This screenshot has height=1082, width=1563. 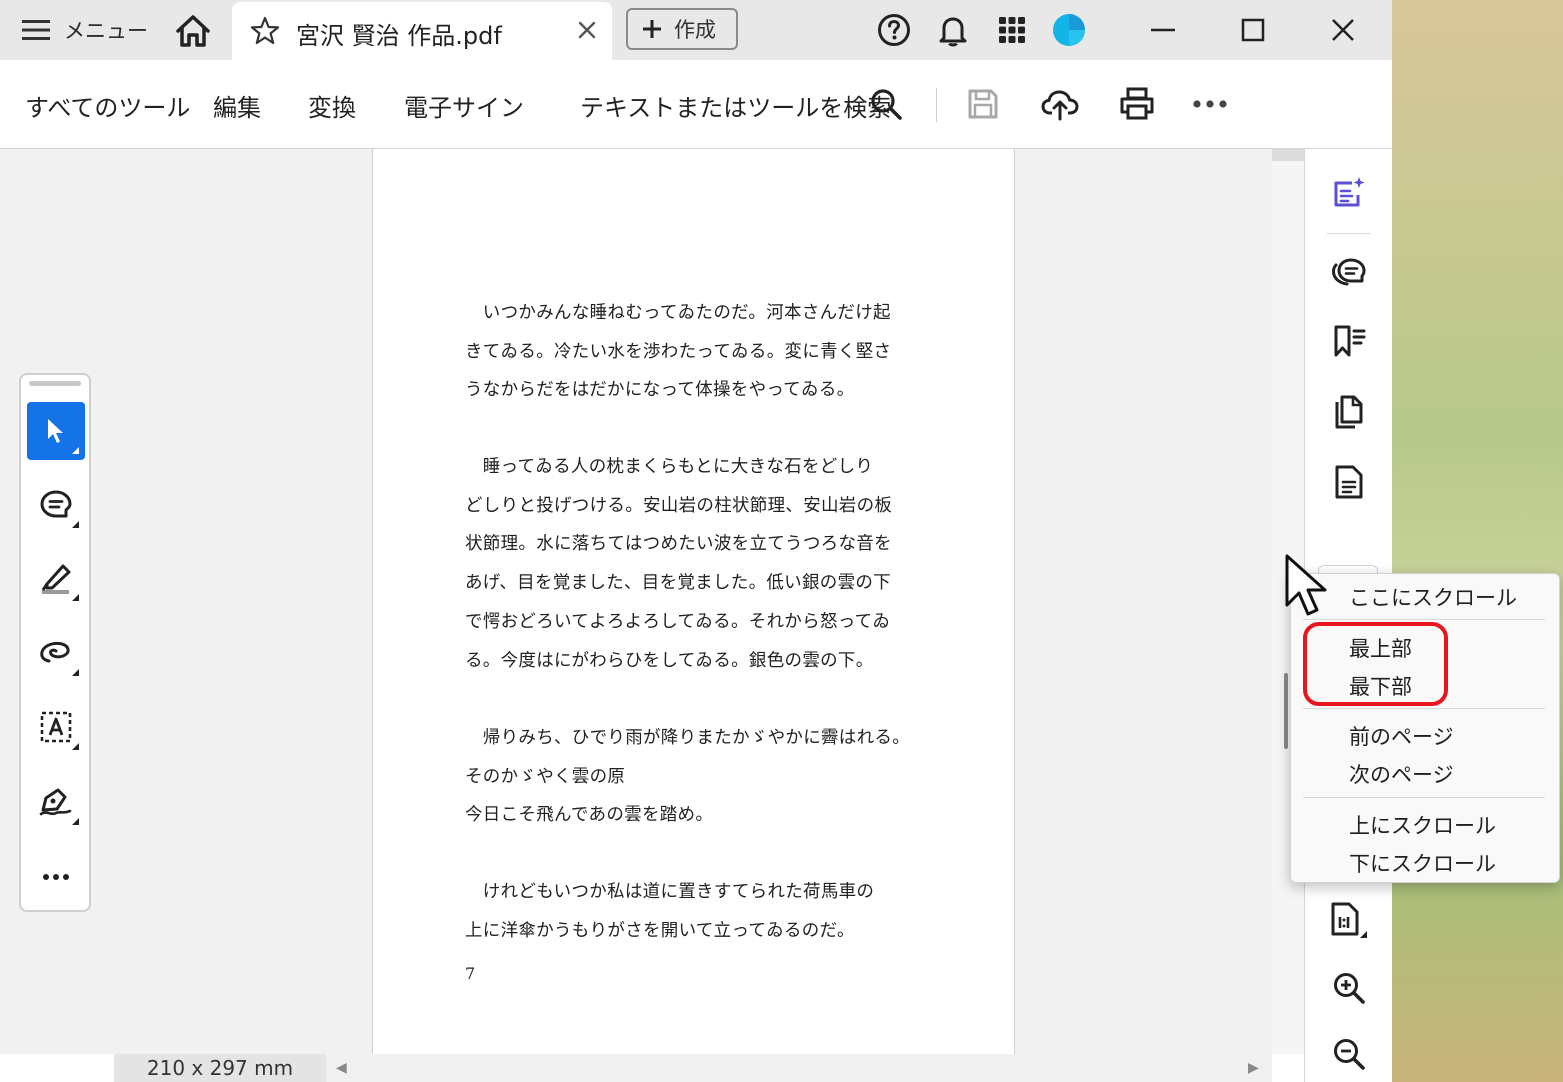 I want to click on edit-menu: 編集, so click(x=237, y=105).